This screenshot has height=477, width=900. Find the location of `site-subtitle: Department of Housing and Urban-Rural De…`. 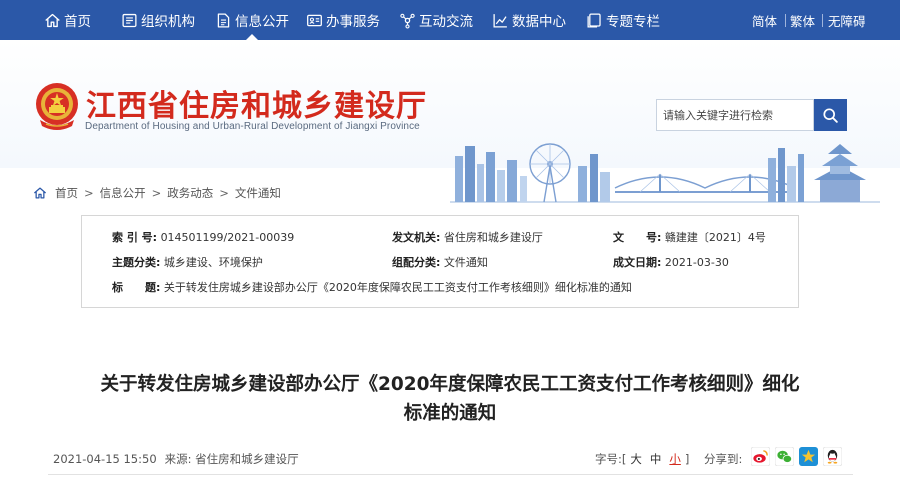

site-subtitle: Department of Housing and Urban-Rural De… is located at coordinates (252, 126).